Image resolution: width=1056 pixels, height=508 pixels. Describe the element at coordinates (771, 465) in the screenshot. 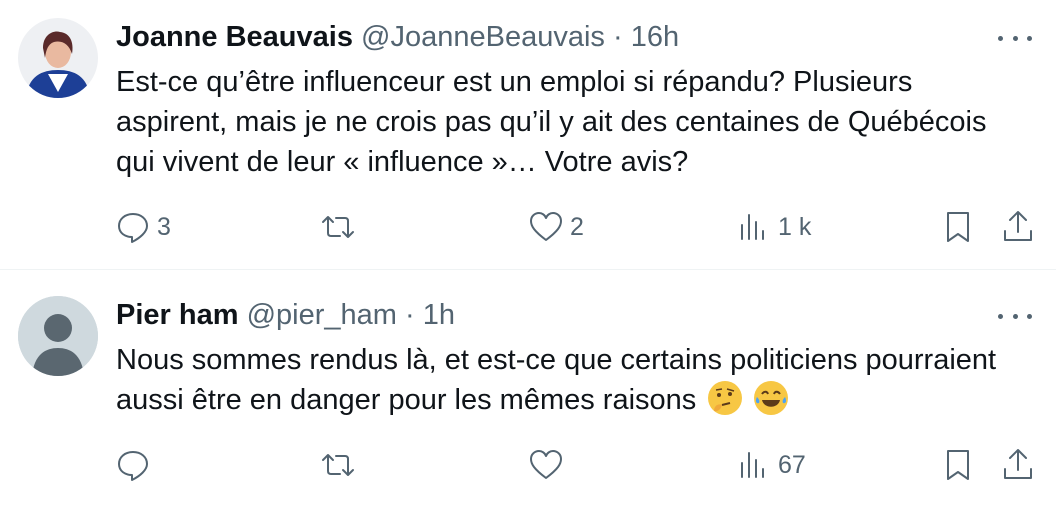

I see `views-button: 67` at that location.